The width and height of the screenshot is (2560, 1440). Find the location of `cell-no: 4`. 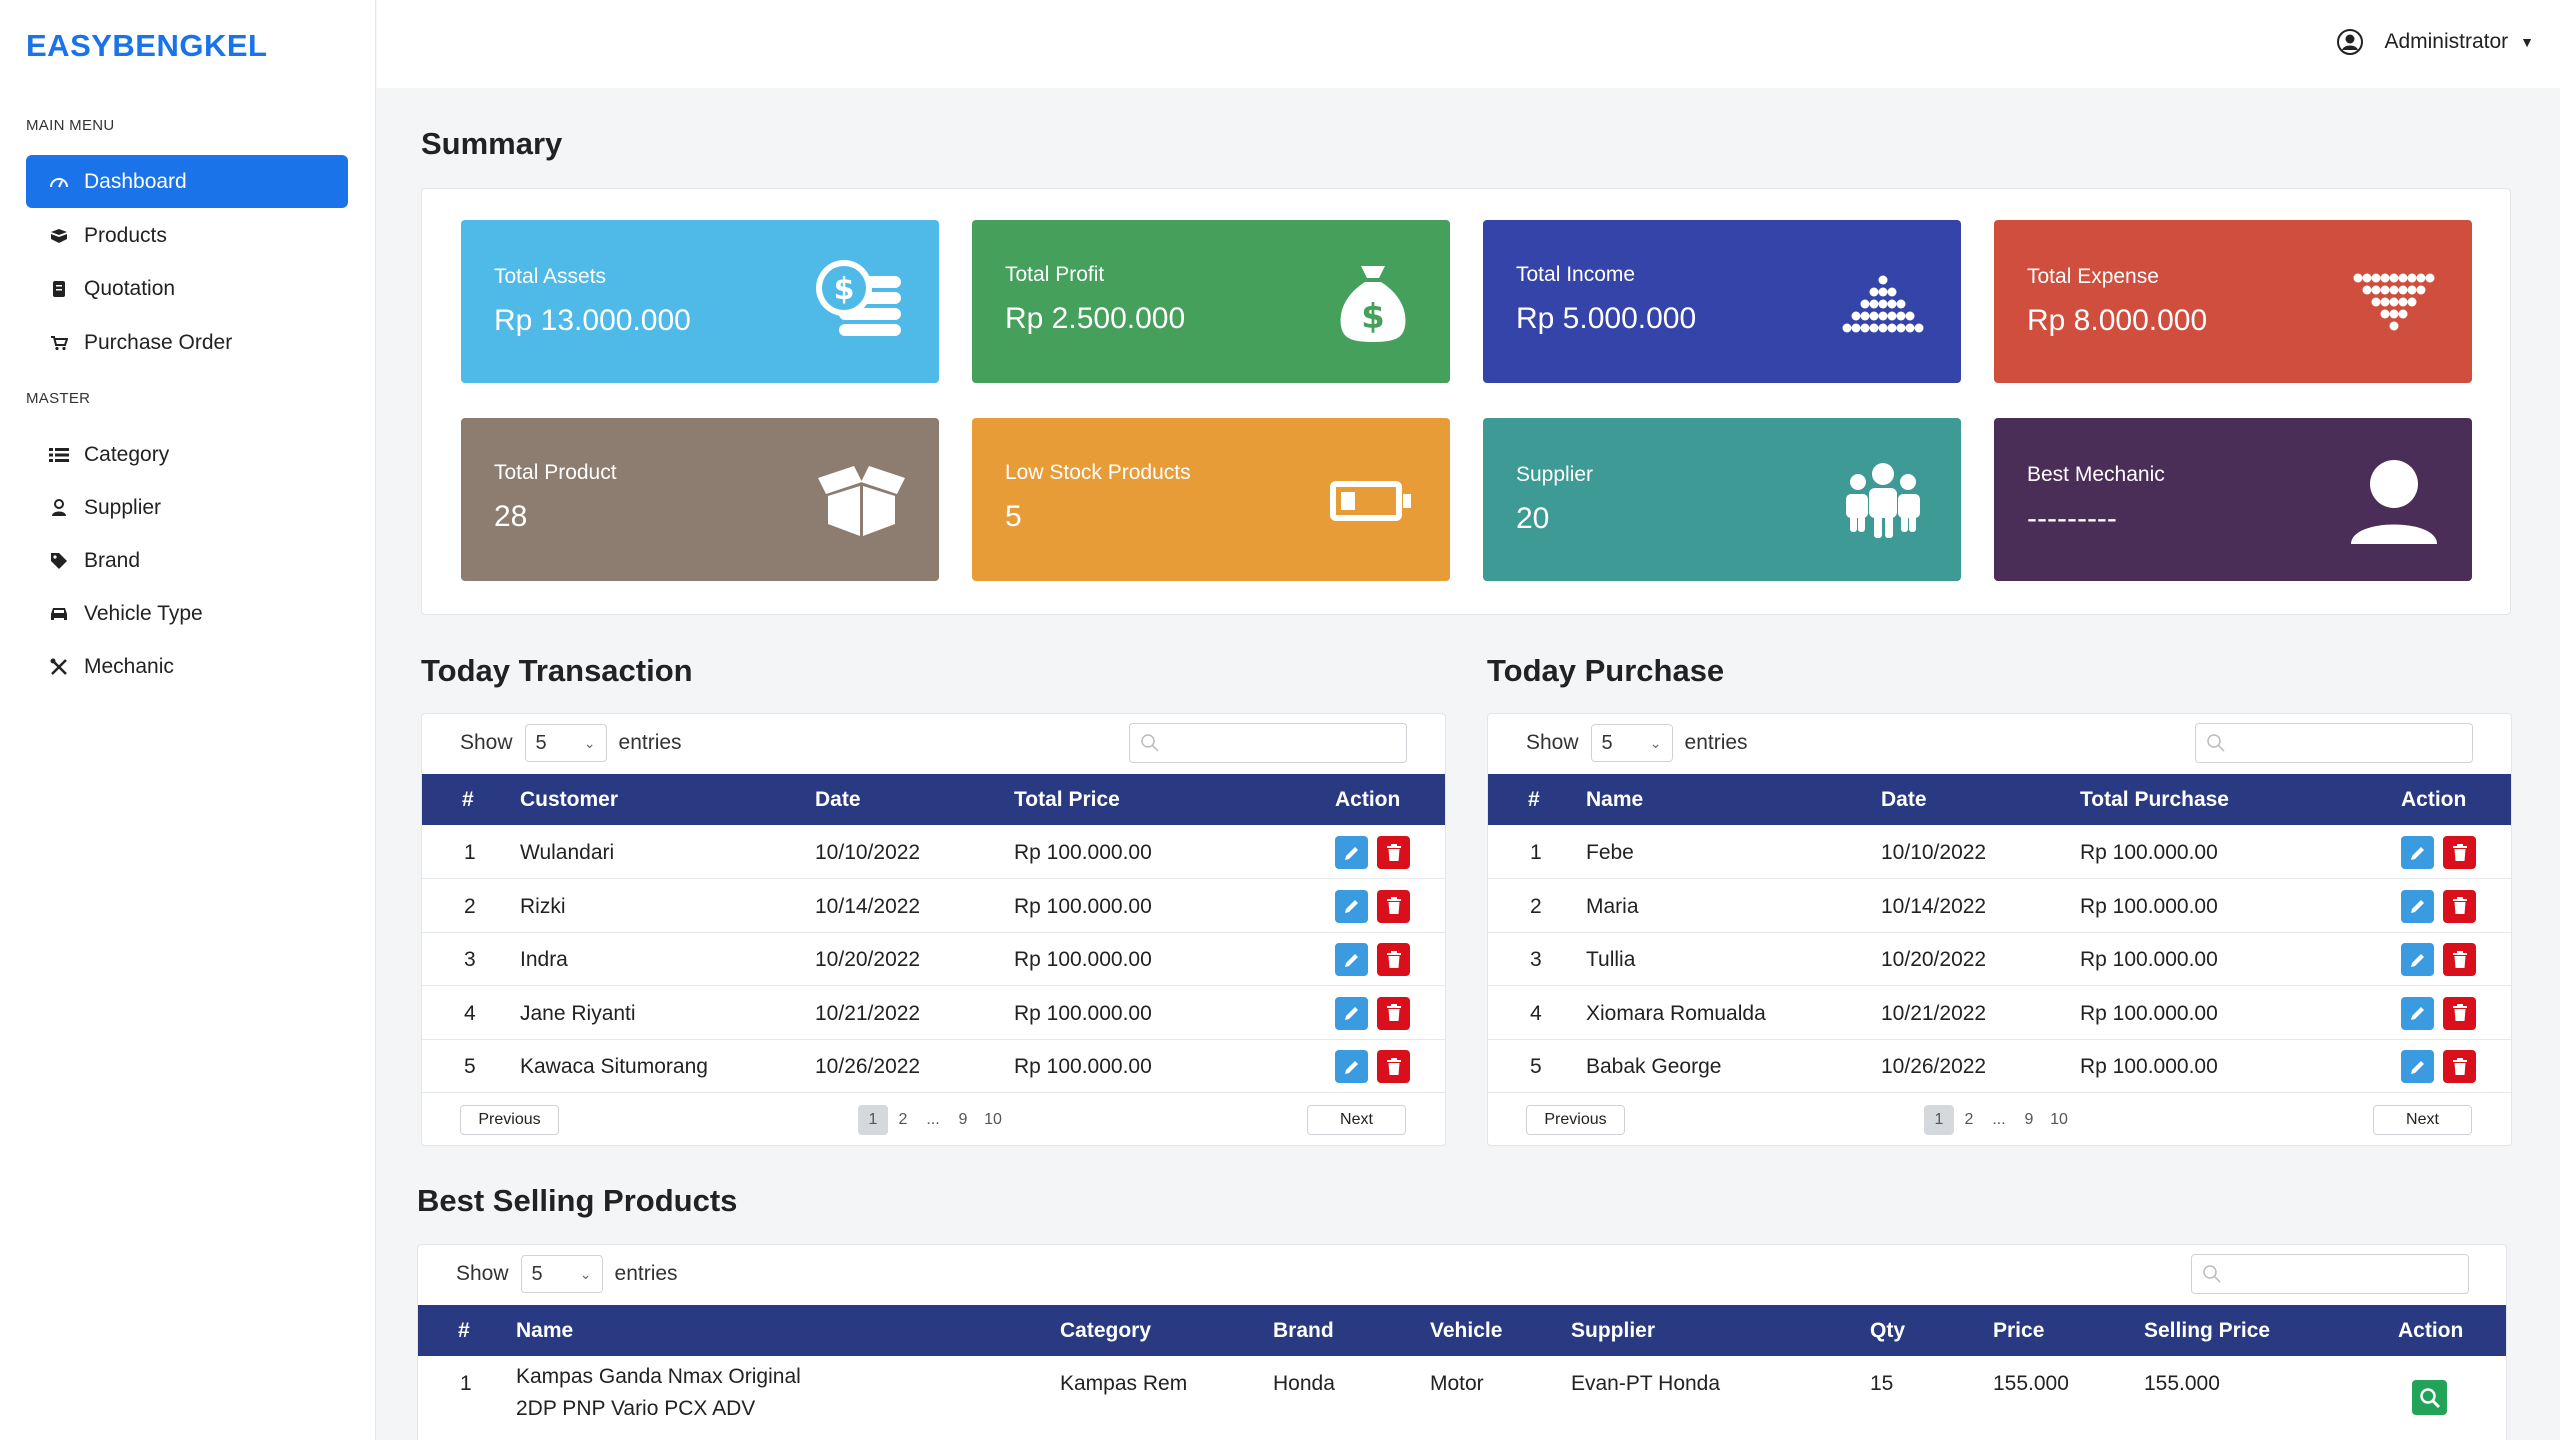

cell-no: 4 is located at coordinates (470, 1013).